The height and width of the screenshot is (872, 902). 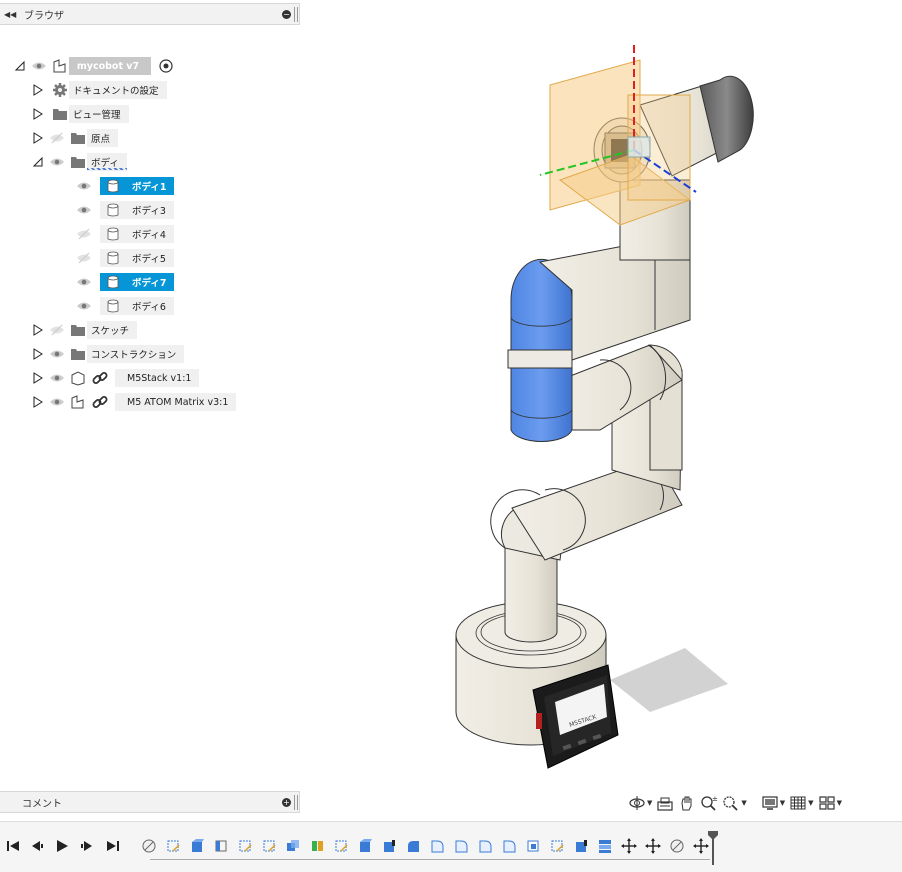 I want to click on timeline-combine-icon, so click(x=293, y=846).